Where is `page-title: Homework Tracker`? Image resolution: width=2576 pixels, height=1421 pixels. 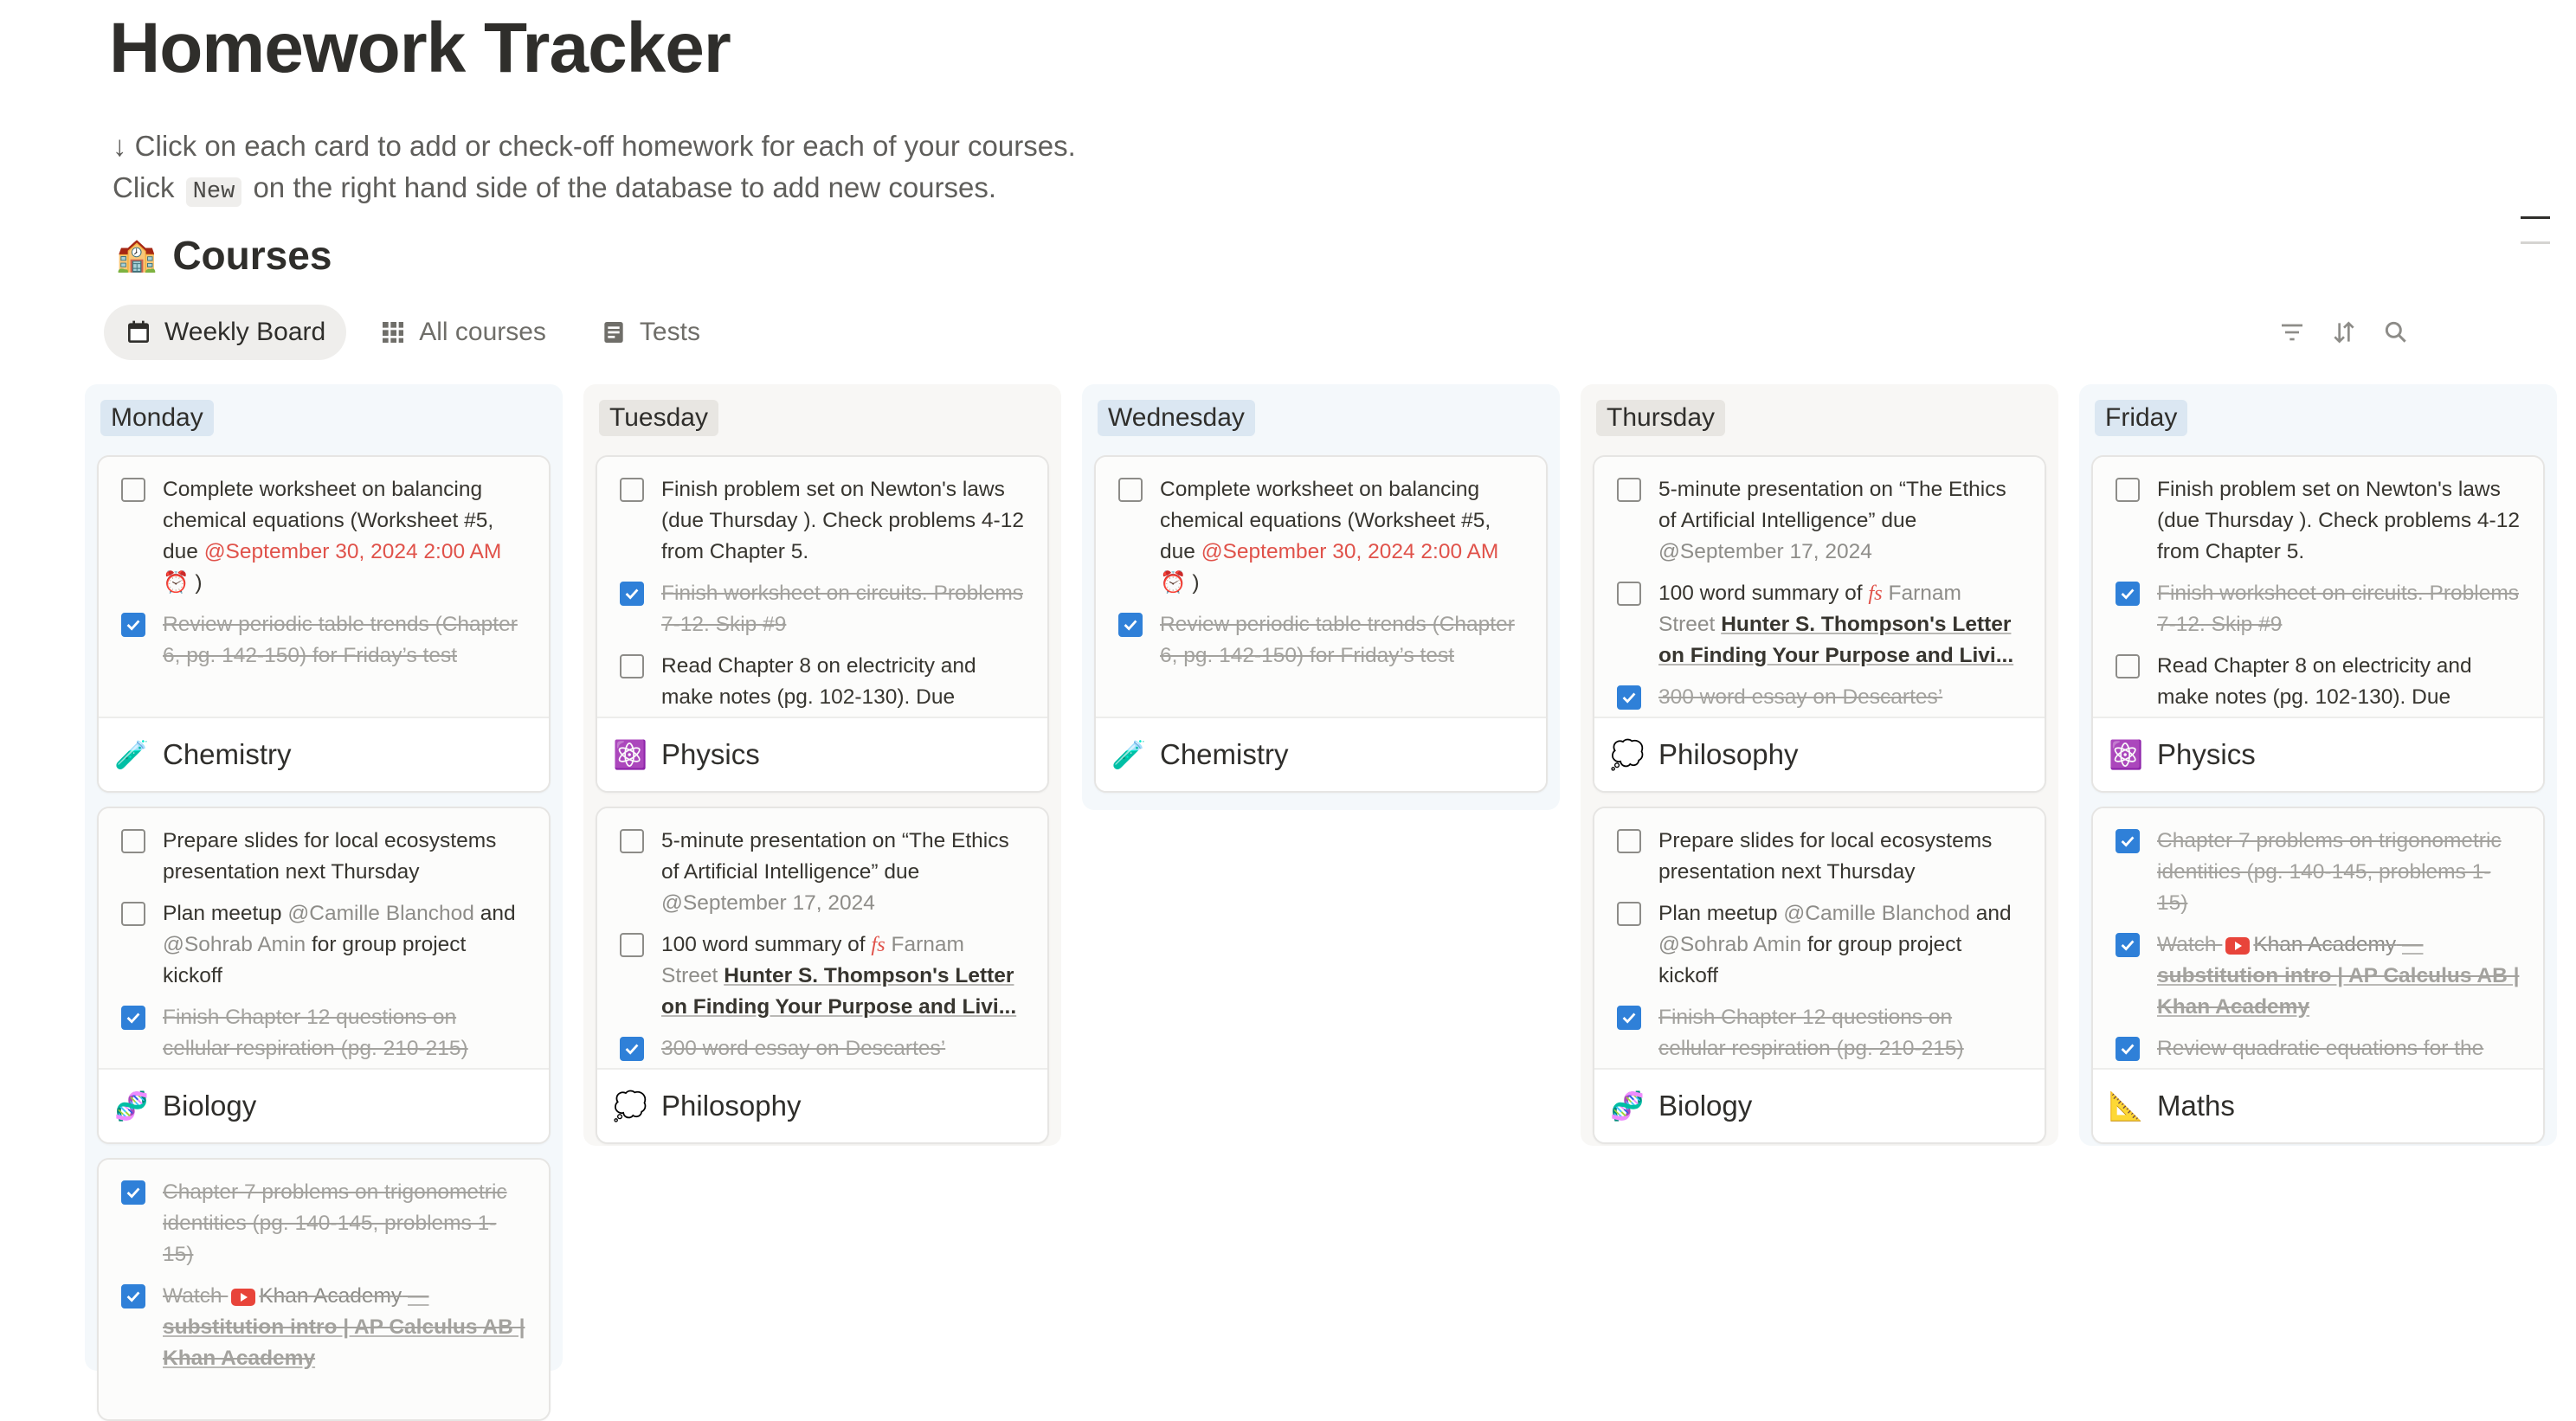
page-title: Homework Tracker is located at coordinates (420, 48).